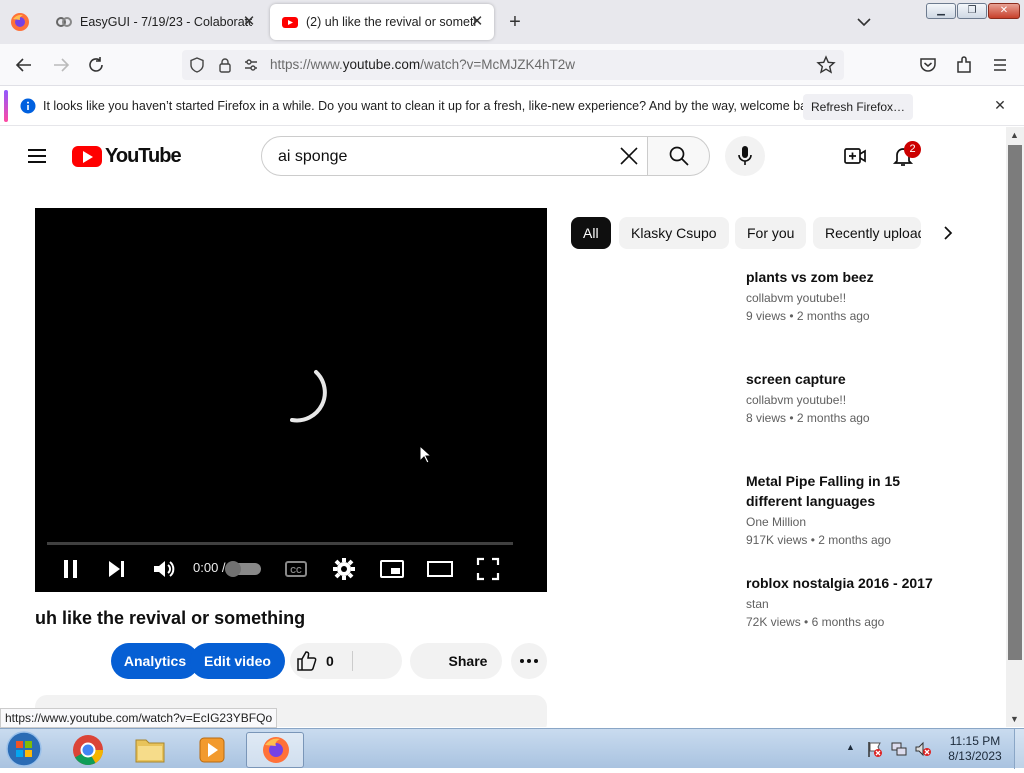  What do you see at coordinates (629, 156) in the screenshot?
I see `clear-search-icon` at bounding box center [629, 156].